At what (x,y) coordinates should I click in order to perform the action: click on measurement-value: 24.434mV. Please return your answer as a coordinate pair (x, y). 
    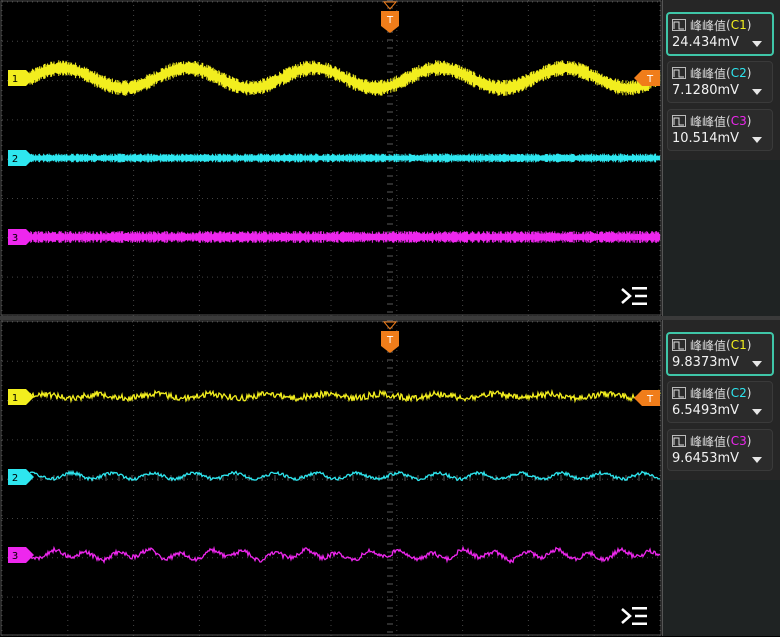
    Looking at the image, I should click on (706, 42).